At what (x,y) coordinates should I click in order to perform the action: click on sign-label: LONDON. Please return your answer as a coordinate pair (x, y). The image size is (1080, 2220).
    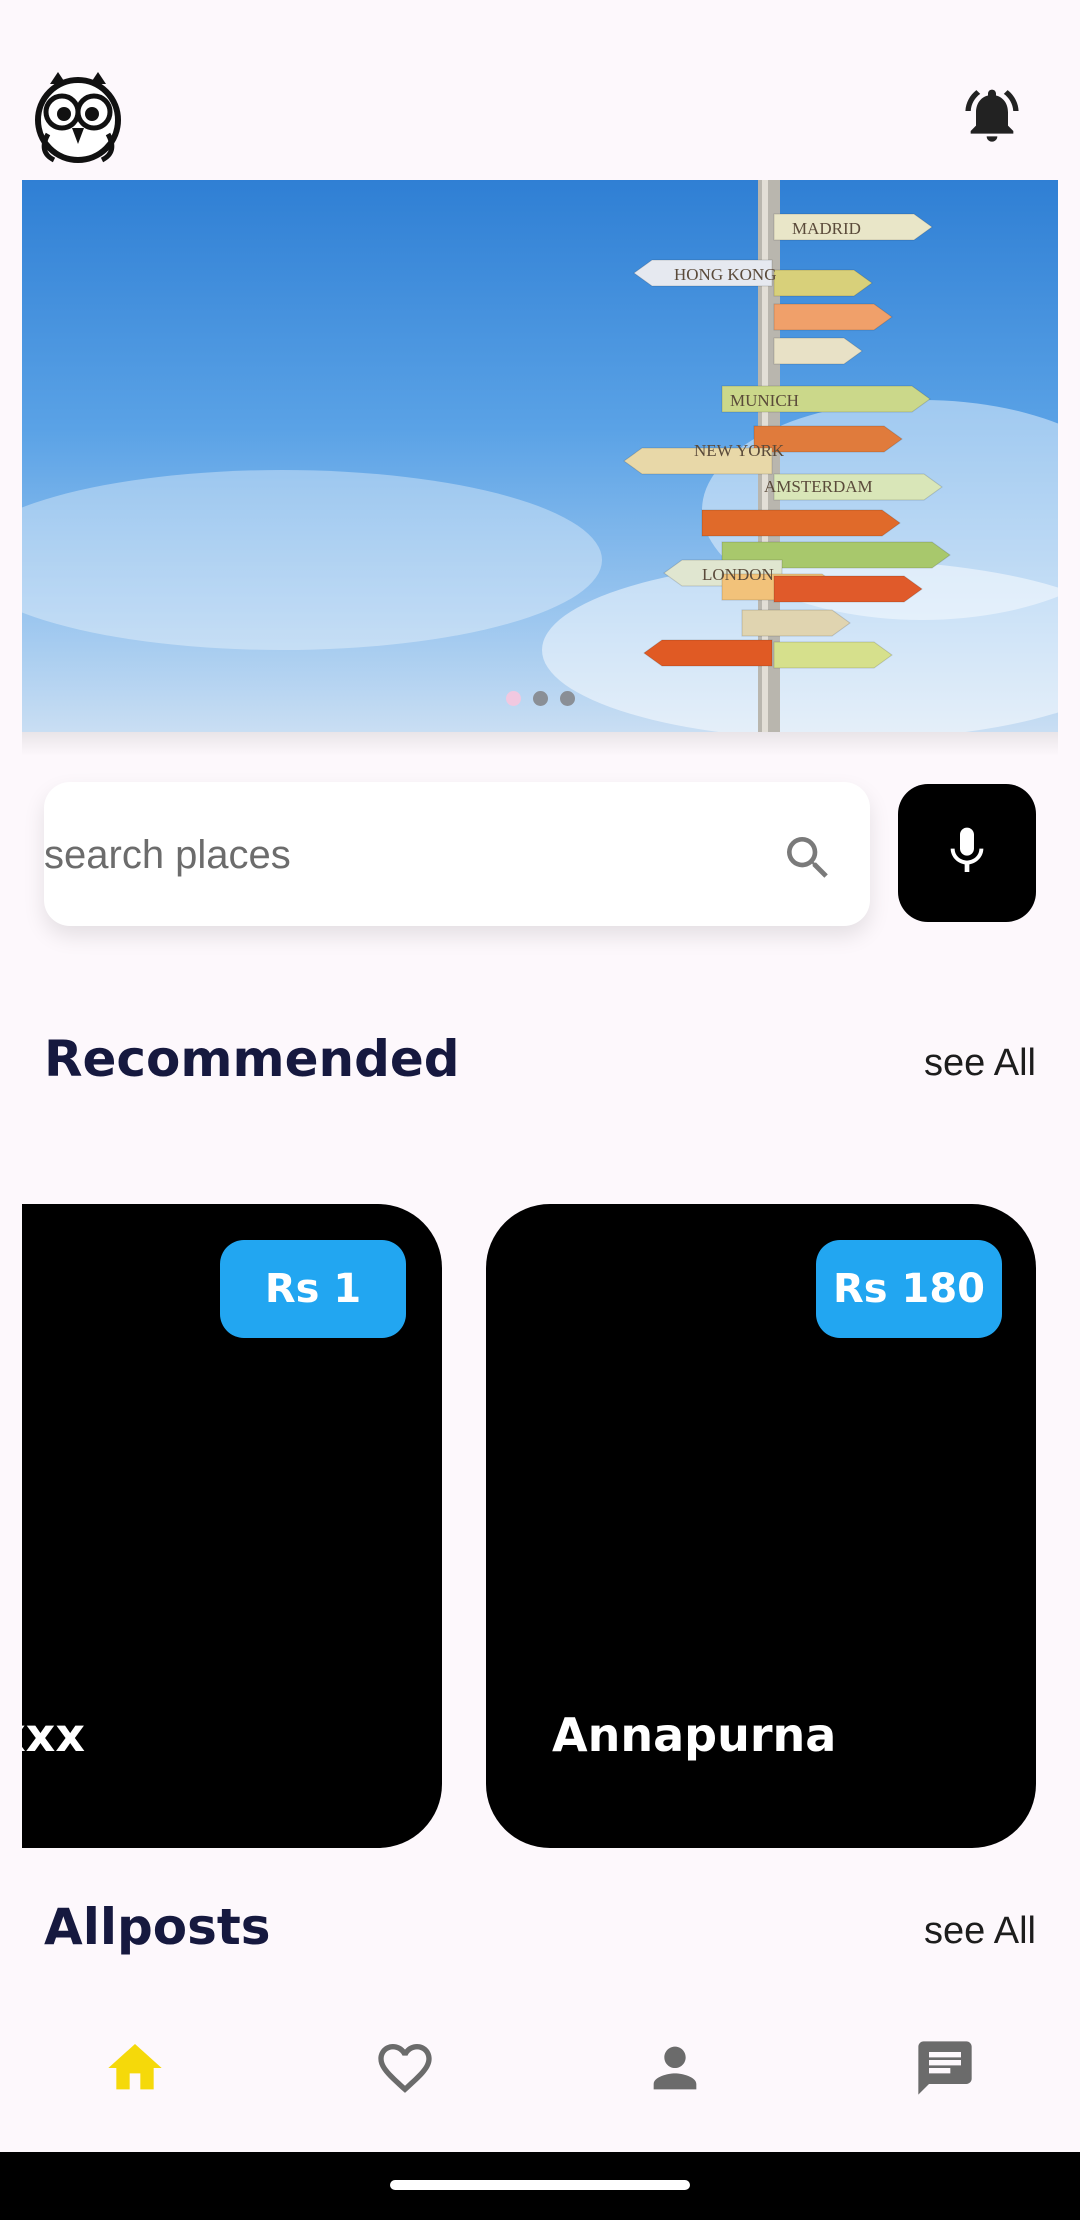
    Looking at the image, I should click on (738, 574).